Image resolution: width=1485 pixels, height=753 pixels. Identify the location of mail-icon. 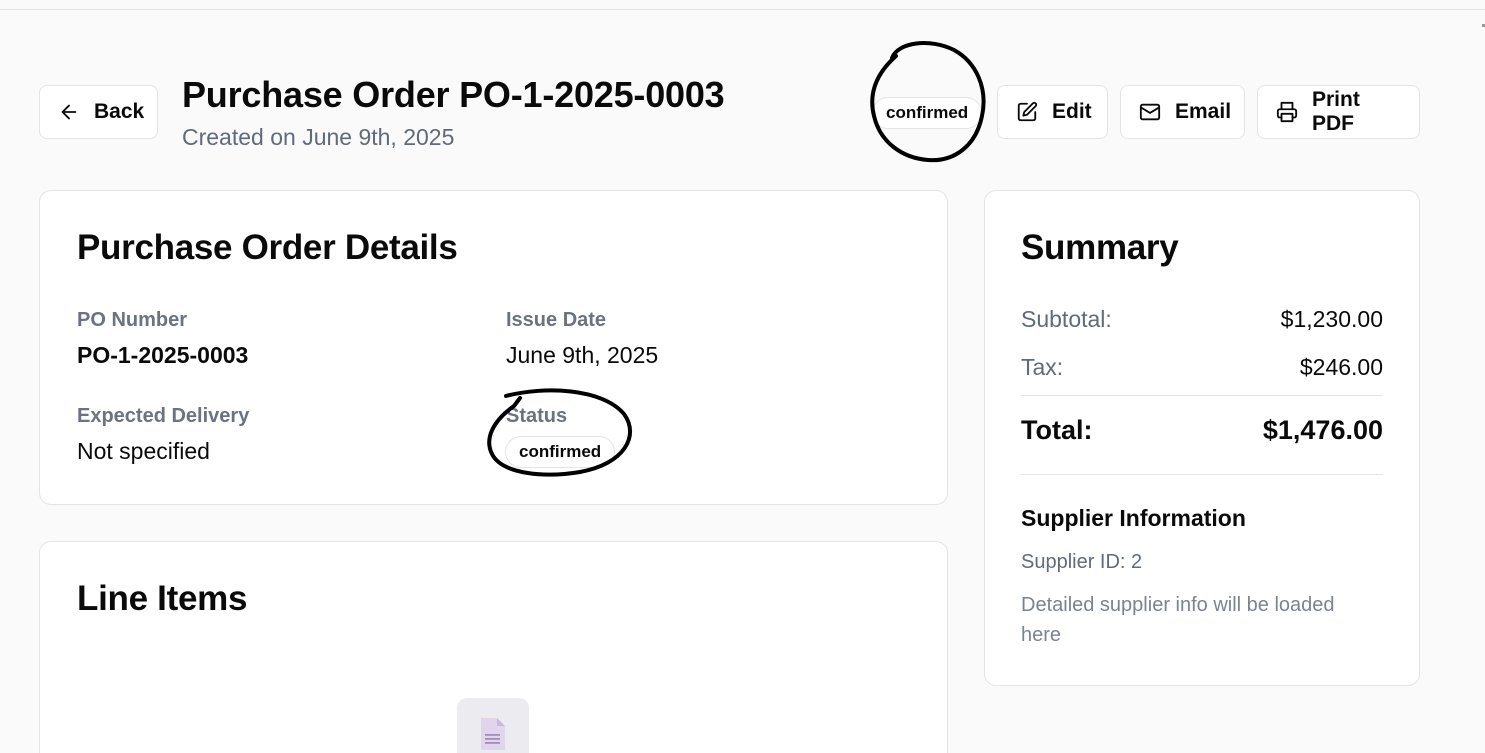
(1150, 112).